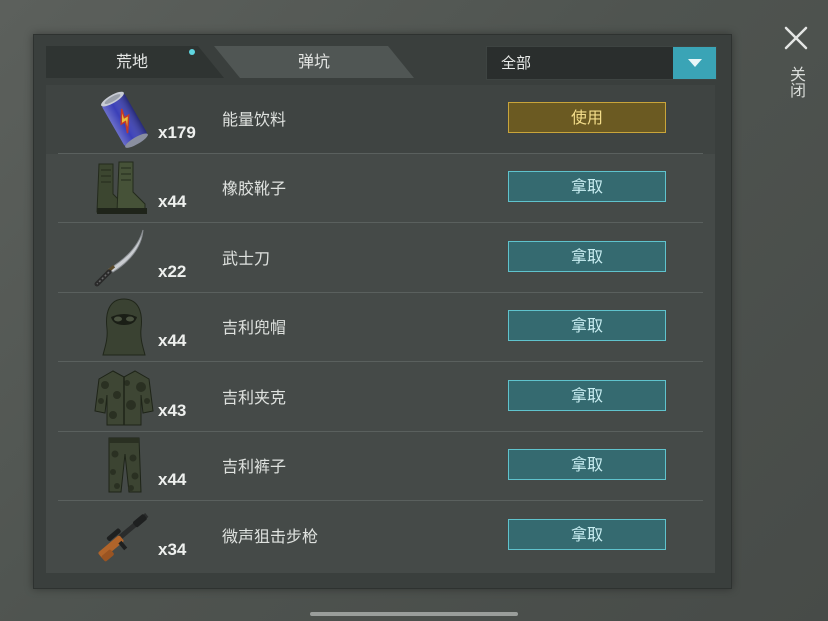 This screenshot has height=621, width=828. What do you see at coordinates (172, 410) in the screenshot?
I see `item-count: x43` at bounding box center [172, 410].